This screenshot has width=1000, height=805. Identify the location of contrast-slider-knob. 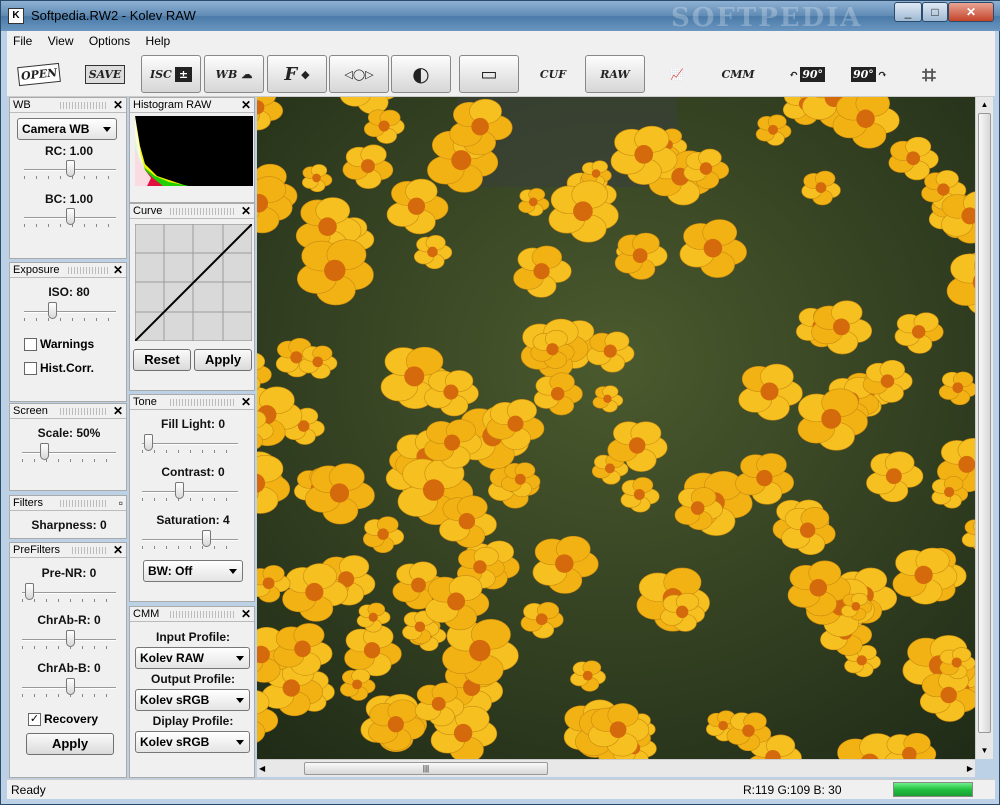
(179, 490).